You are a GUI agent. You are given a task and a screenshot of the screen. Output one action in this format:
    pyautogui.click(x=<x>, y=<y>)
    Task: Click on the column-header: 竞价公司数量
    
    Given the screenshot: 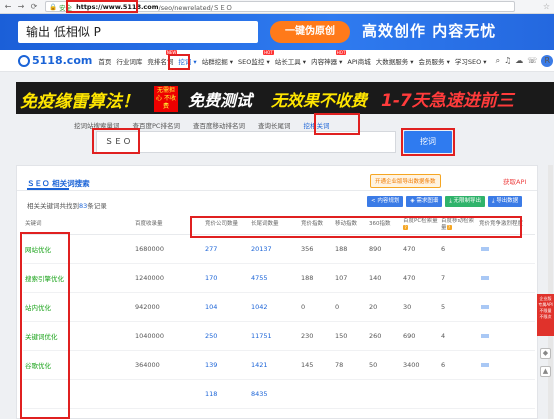 What is the action you would take?
    pyautogui.click(x=226, y=225)
    